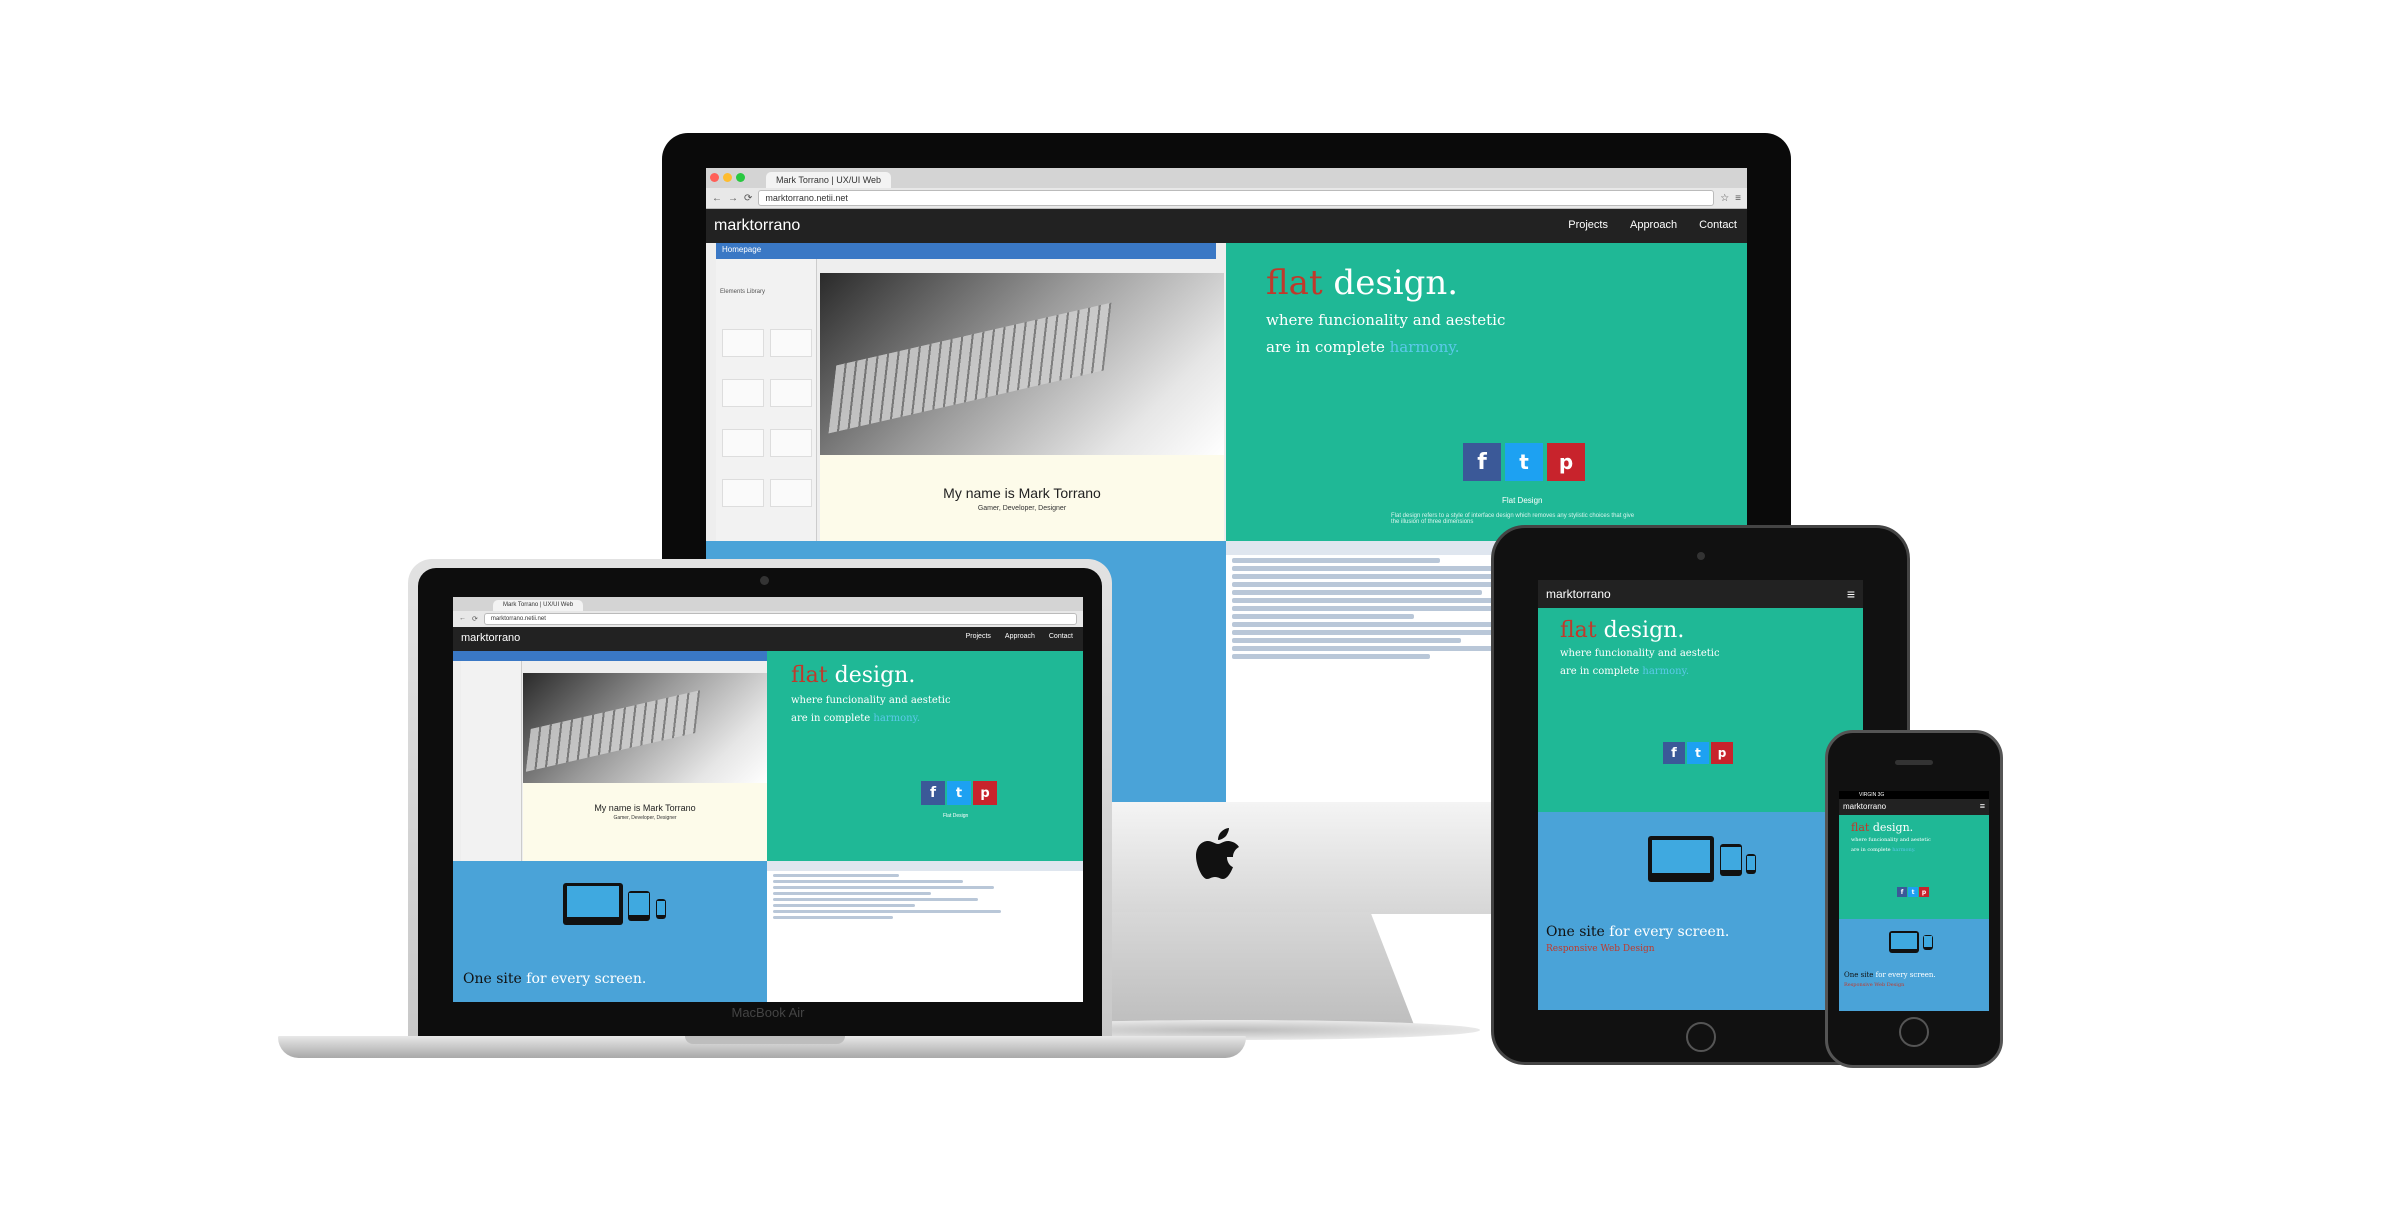 This screenshot has height=1214, width=2387. What do you see at coordinates (1226, 226) in the screenshot?
I see `site-navbar: marktorrano Projects Approach Contact` at bounding box center [1226, 226].